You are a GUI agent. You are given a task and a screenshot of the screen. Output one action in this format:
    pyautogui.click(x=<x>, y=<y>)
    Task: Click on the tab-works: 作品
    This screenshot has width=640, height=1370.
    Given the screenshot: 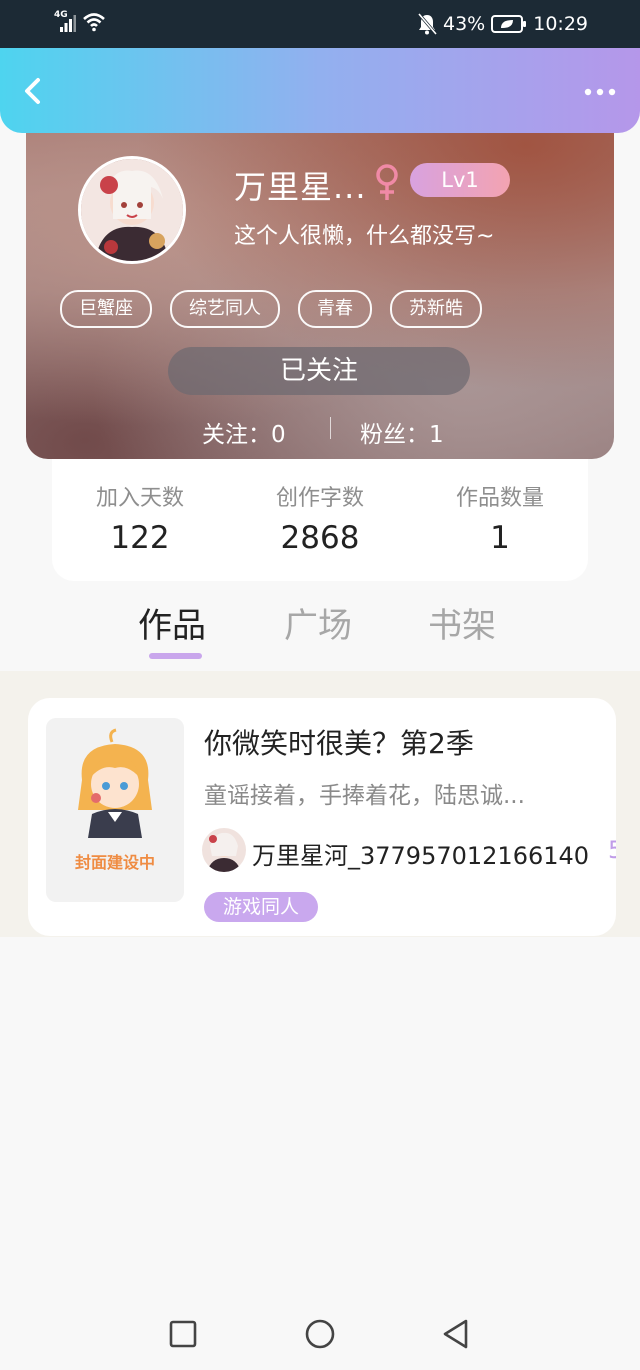 What is the action you would take?
    pyautogui.click(x=172, y=622)
    